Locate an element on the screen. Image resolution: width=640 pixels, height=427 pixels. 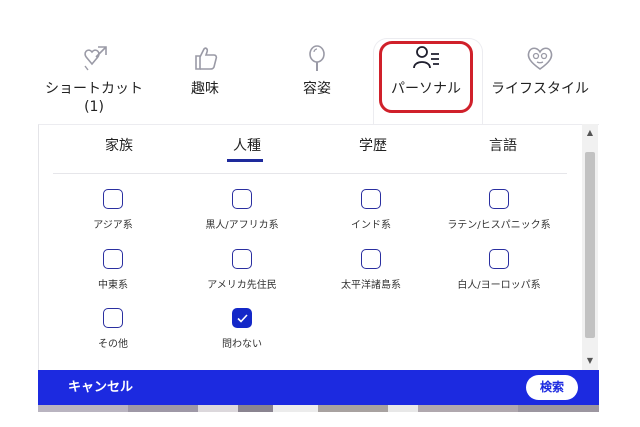
tab-personal-highlight is located at coordinates (426, 77).